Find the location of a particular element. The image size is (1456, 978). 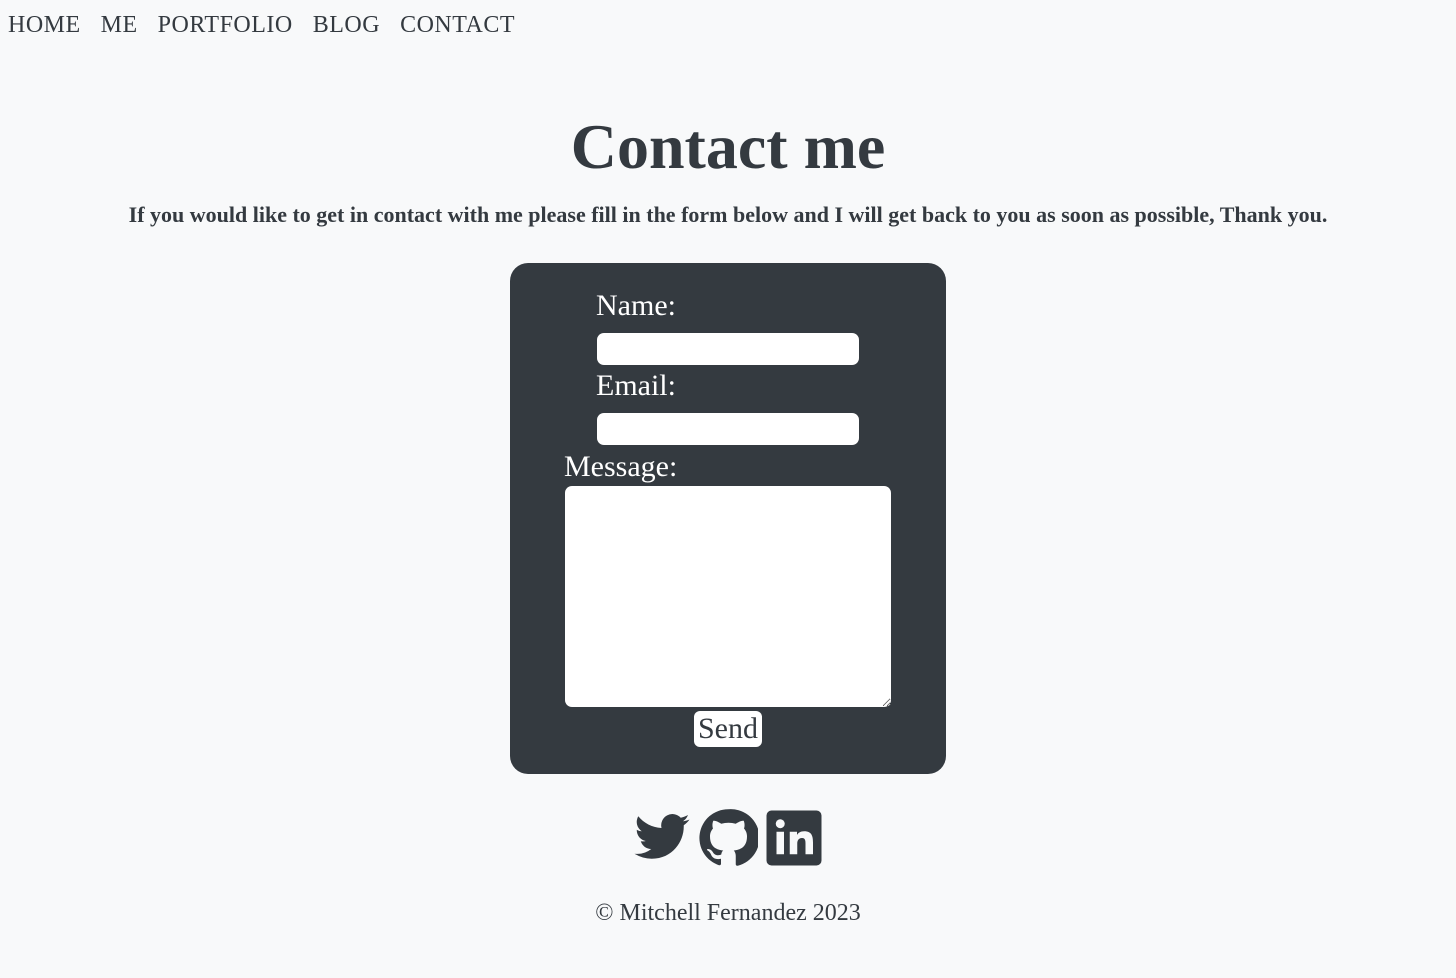

linkedin-link is located at coordinates (794, 838).